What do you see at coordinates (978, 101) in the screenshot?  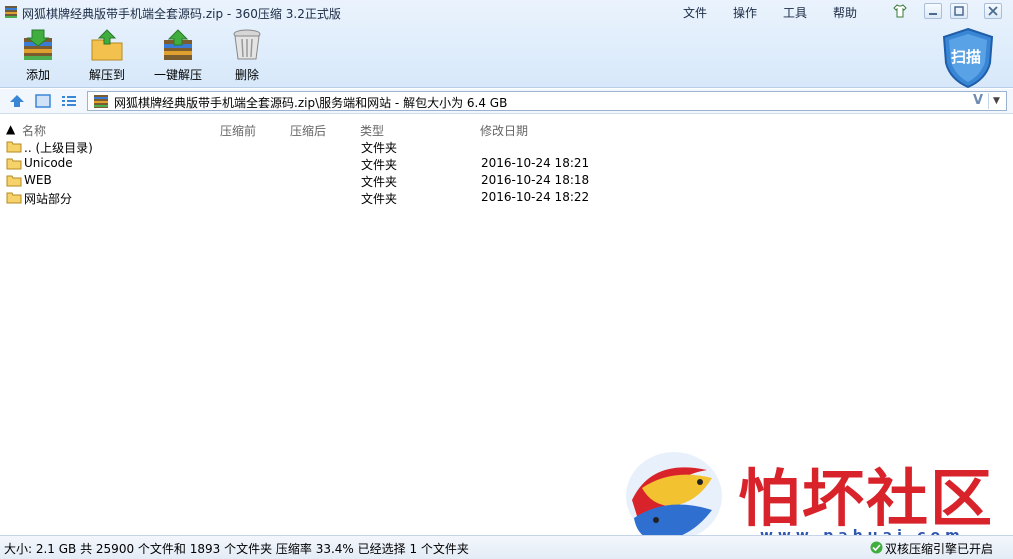 I see `verify-button: V` at bounding box center [978, 101].